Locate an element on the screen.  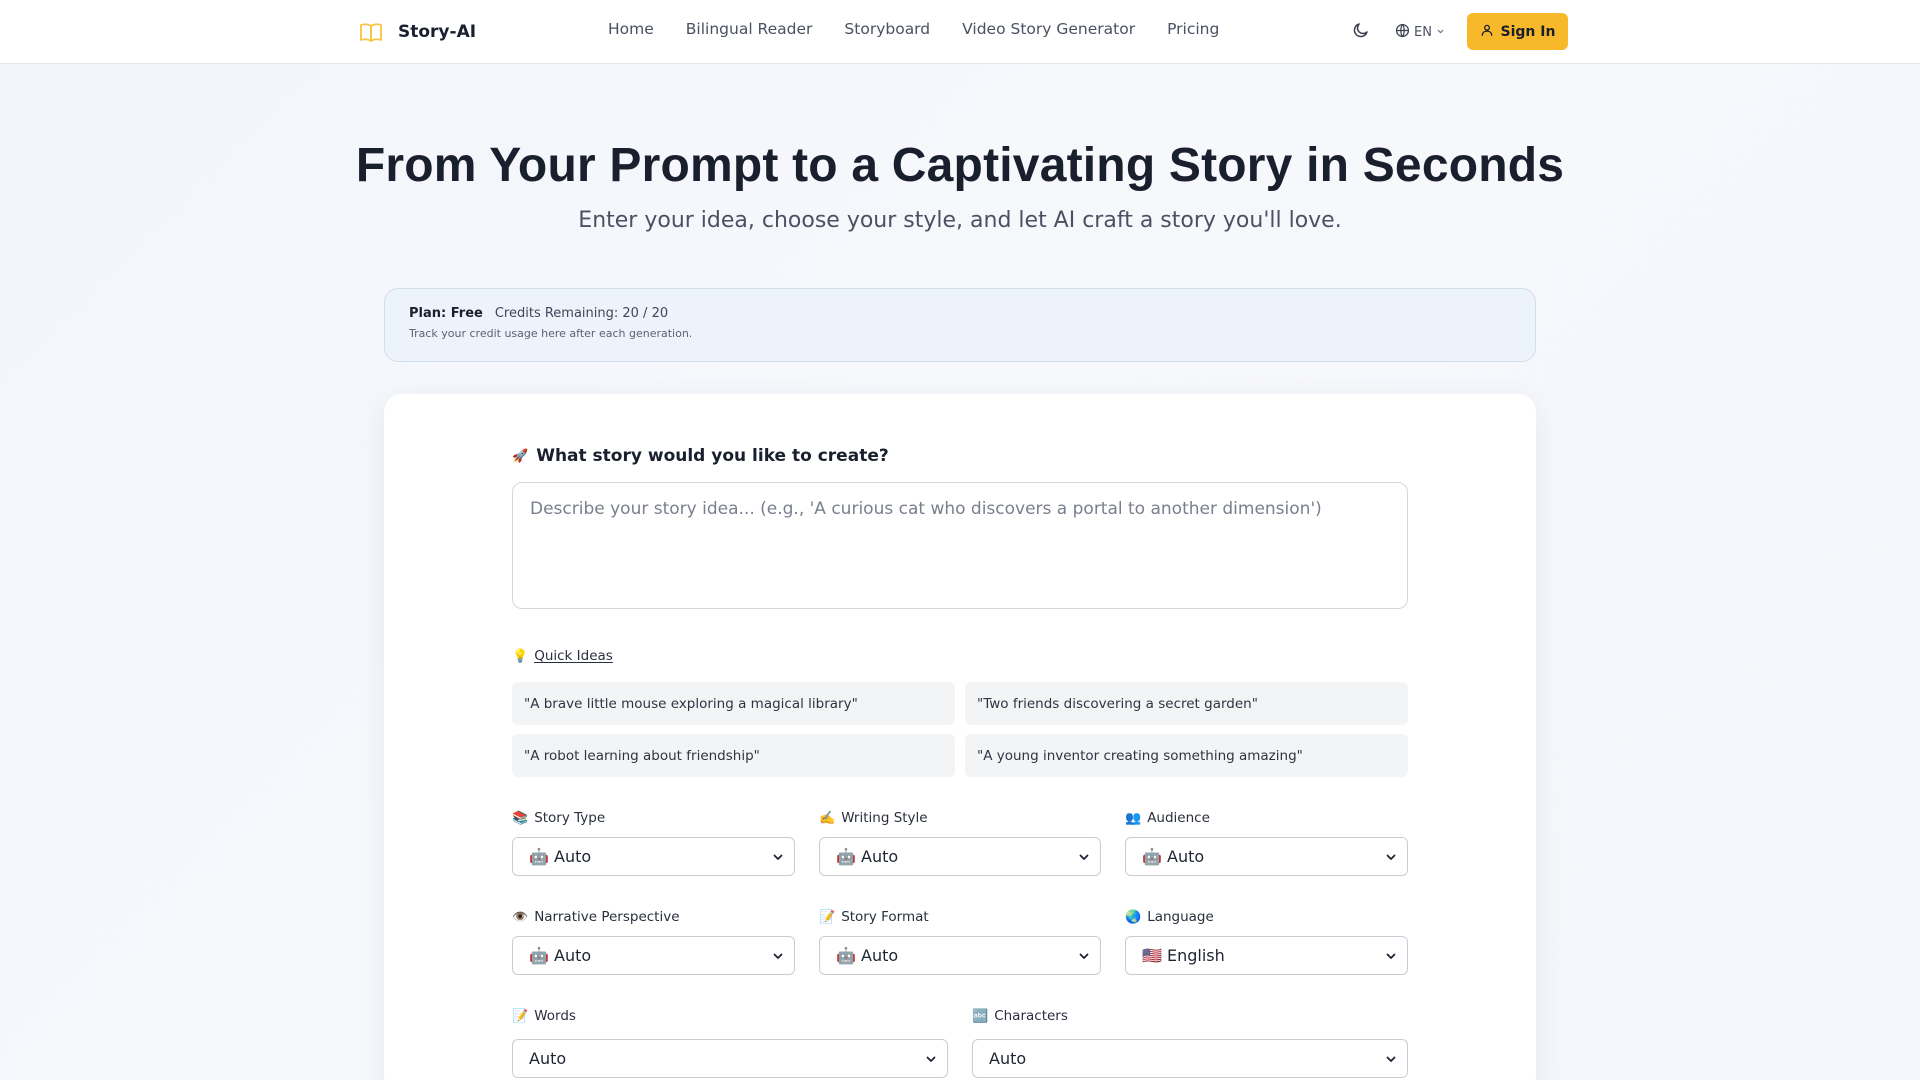
prompt-heading: 🚀 What story would you like to create? is located at coordinates (700, 456).